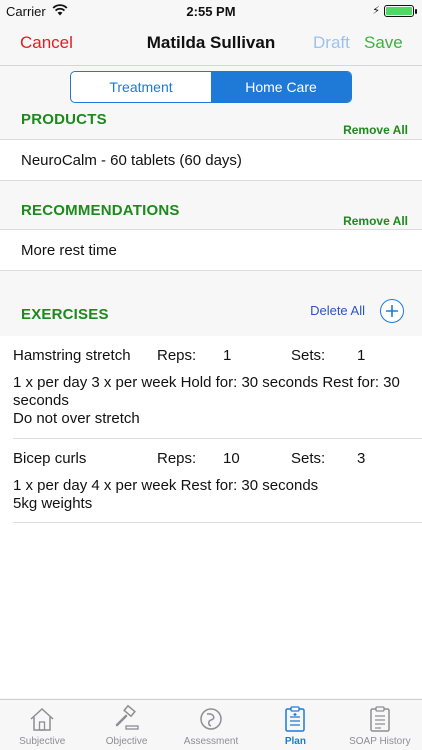 Image resolution: width=422 pixels, height=750 pixels. What do you see at coordinates (361, 458) in the screenshot?
I see `sets-value: 3` at bounding box center [361, 458].